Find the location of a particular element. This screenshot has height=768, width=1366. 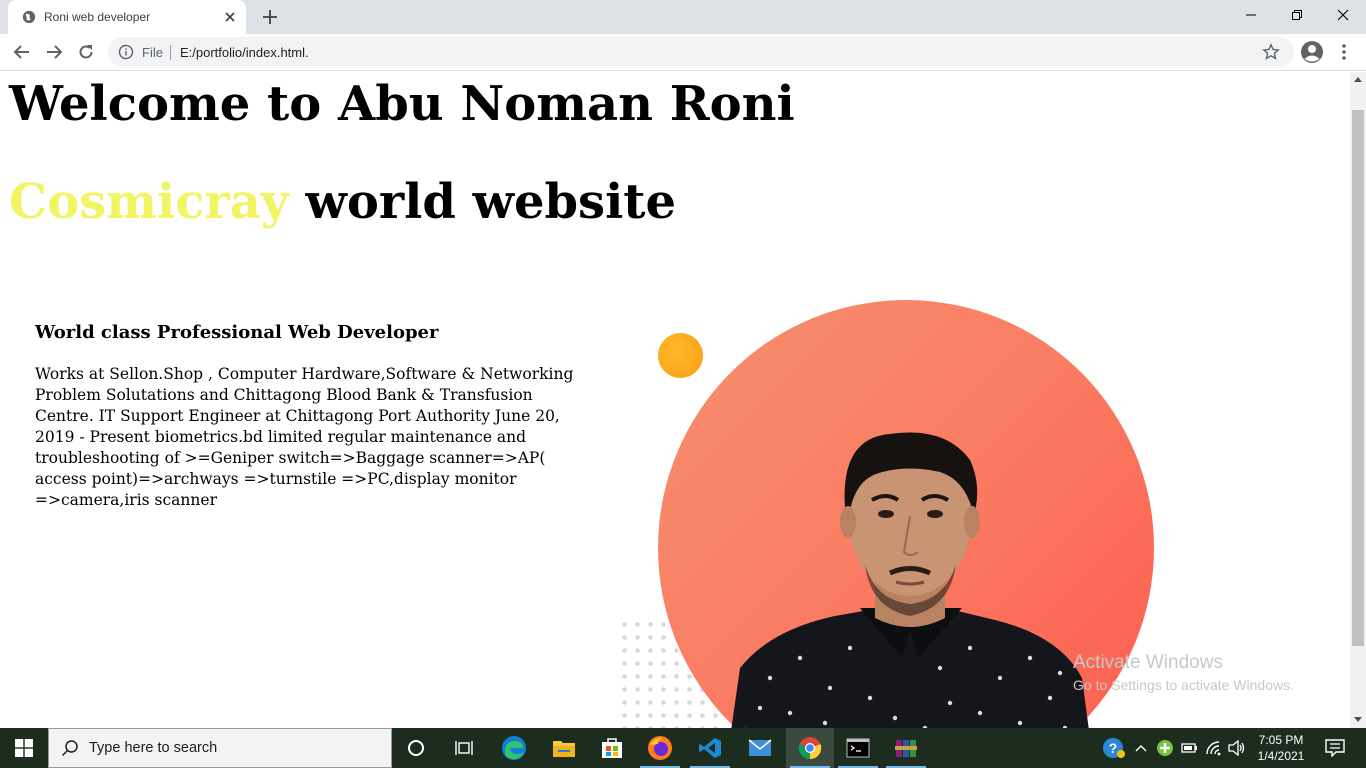

back-button is located at coordinates (22, 52).